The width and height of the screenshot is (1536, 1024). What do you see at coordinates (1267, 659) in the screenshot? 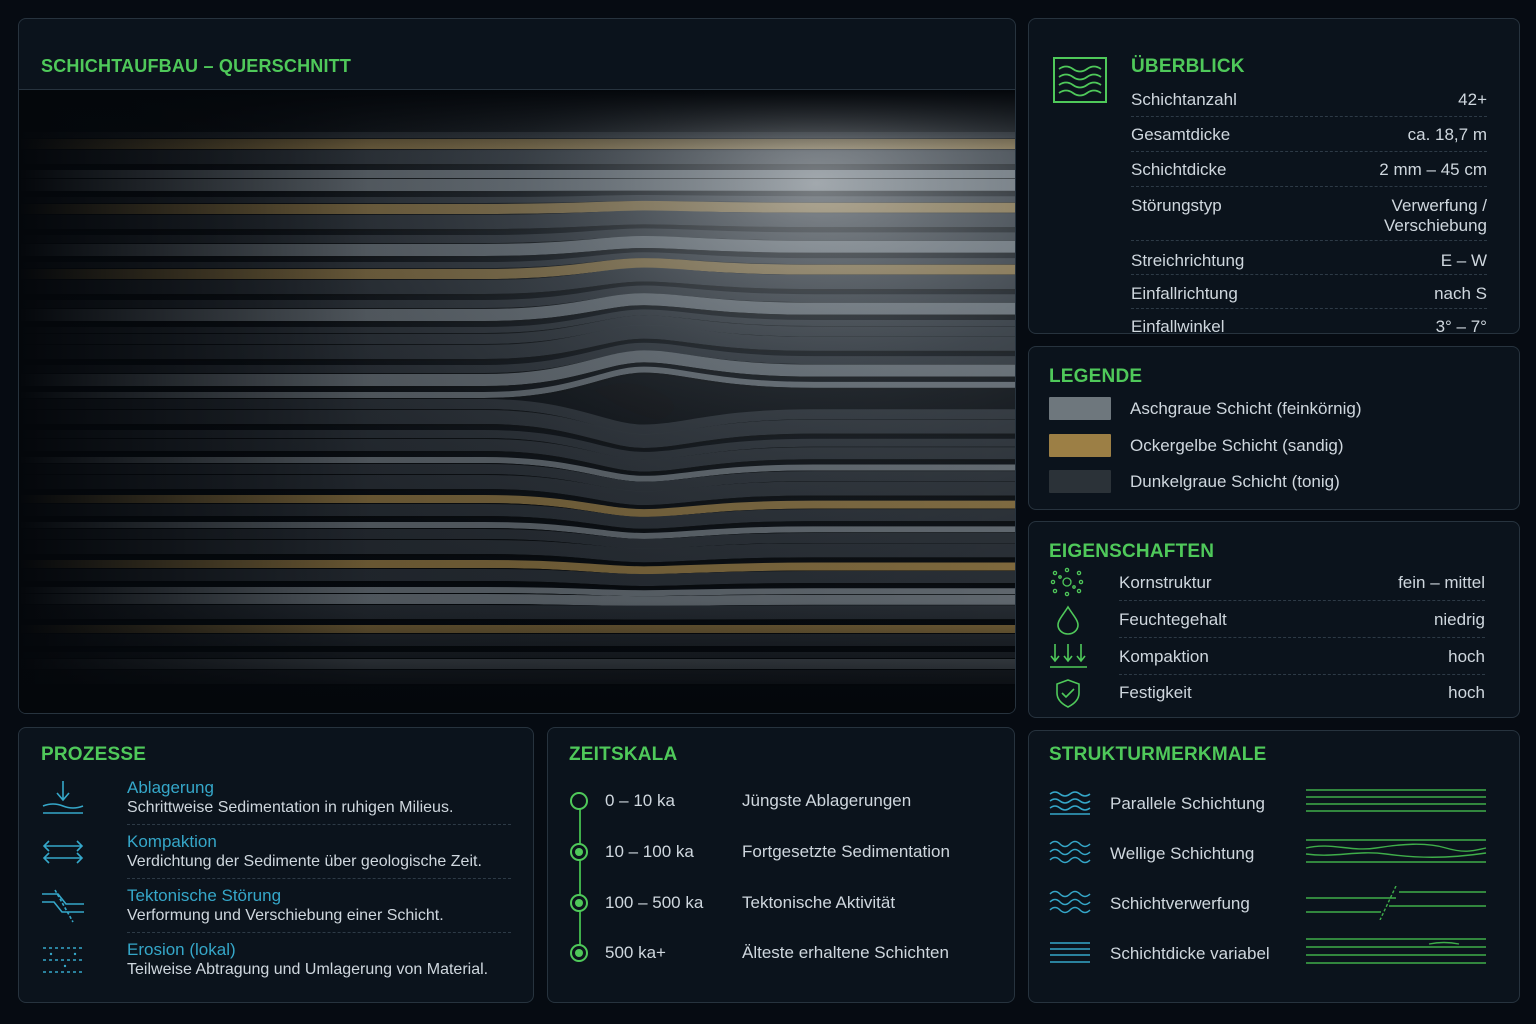
I see `property-compaction: Kompaktion hoch` at bounding box center [1267, 659].